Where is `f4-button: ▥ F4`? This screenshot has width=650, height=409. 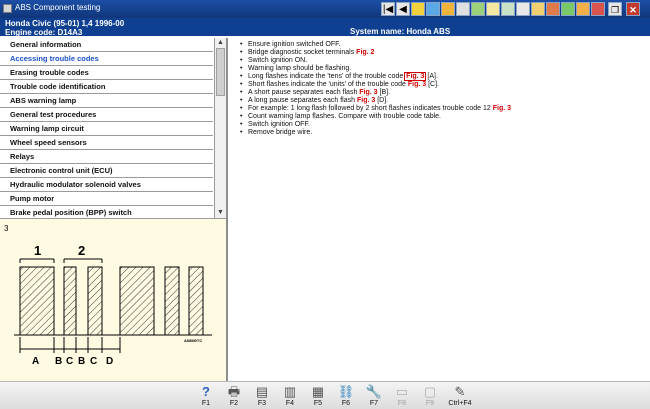 f4-button: ▥ F4 is located at coordinates (290, 396).